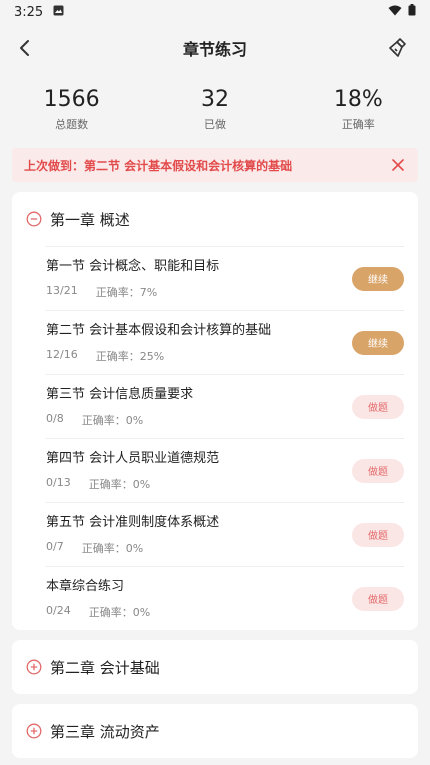  I want to click on close-banner-button, so click(398, 165).